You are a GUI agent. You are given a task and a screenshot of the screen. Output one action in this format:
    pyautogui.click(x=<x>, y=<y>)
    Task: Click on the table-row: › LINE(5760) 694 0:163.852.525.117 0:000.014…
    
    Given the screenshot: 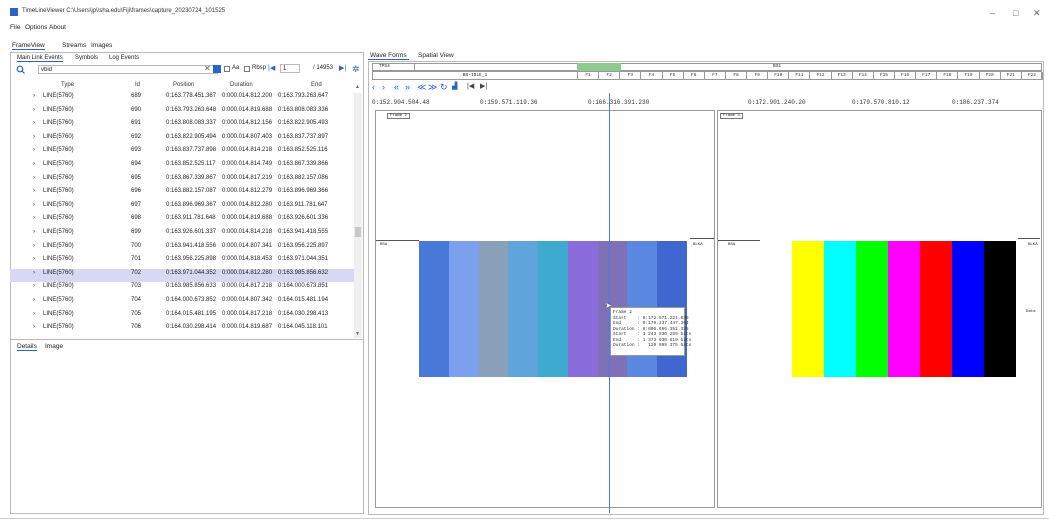 What is the action you would take?
    pyautogui.click(x=182, y=166)
    